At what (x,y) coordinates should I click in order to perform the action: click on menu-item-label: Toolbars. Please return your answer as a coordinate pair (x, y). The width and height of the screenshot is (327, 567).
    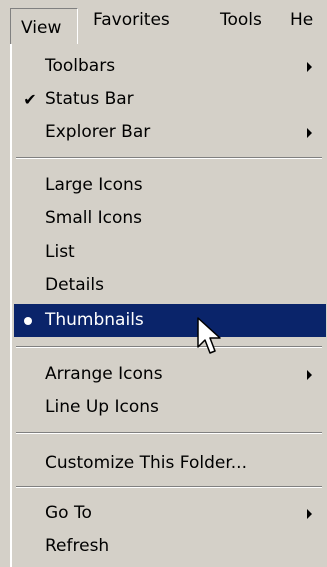
    Looking at the image, I should click on (80, 66).